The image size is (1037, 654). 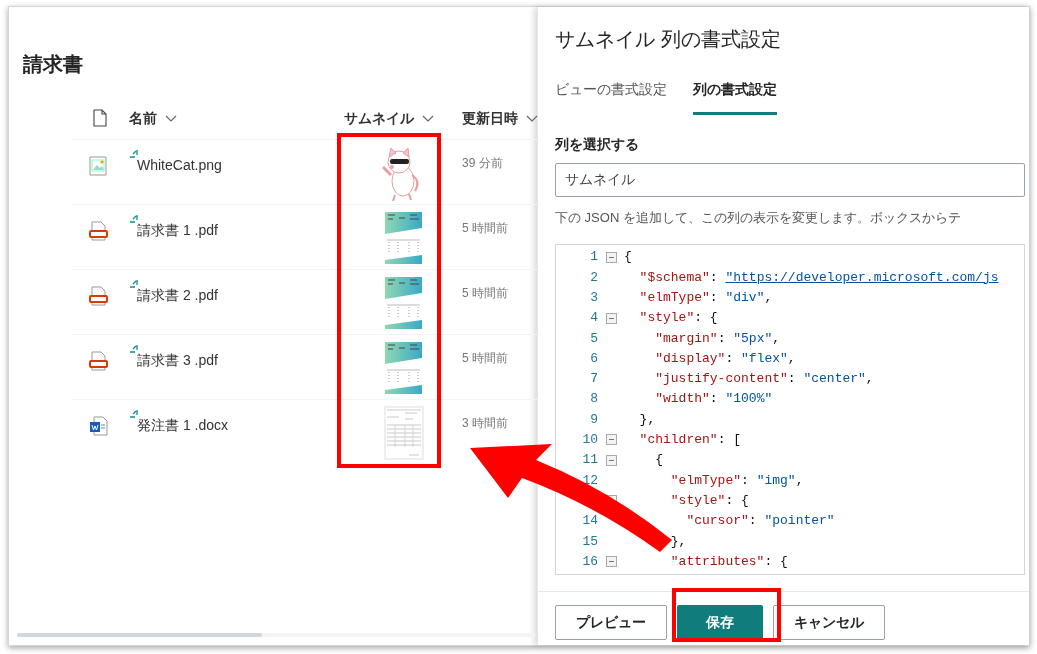 I want to click on line-number: 8, so click(x=594, y=399).